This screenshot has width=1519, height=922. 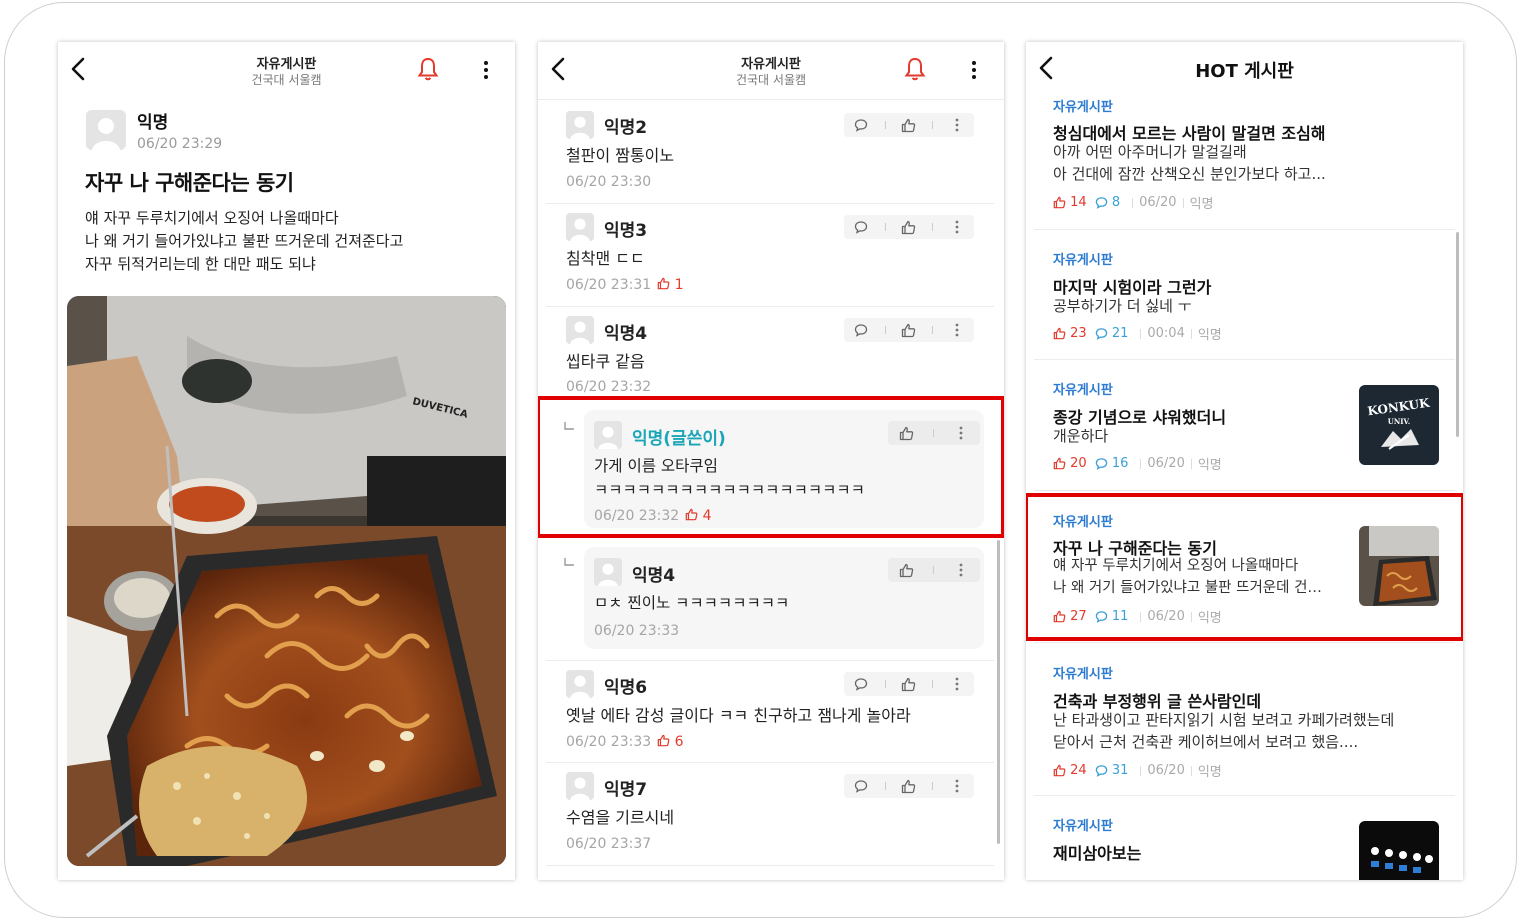 I want to click on comment-author: 익명3, so click(x=626, y=231).